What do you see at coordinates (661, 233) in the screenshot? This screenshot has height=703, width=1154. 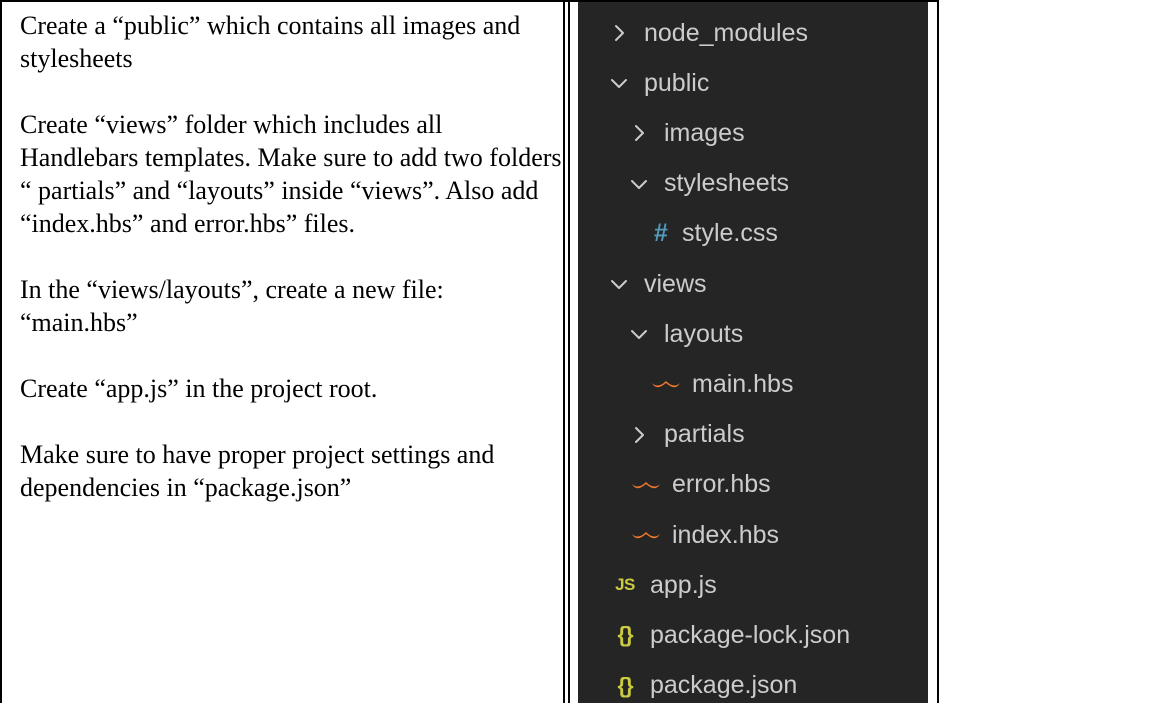 I see `css-hash-icon: #` at bounding box center [661, 233].